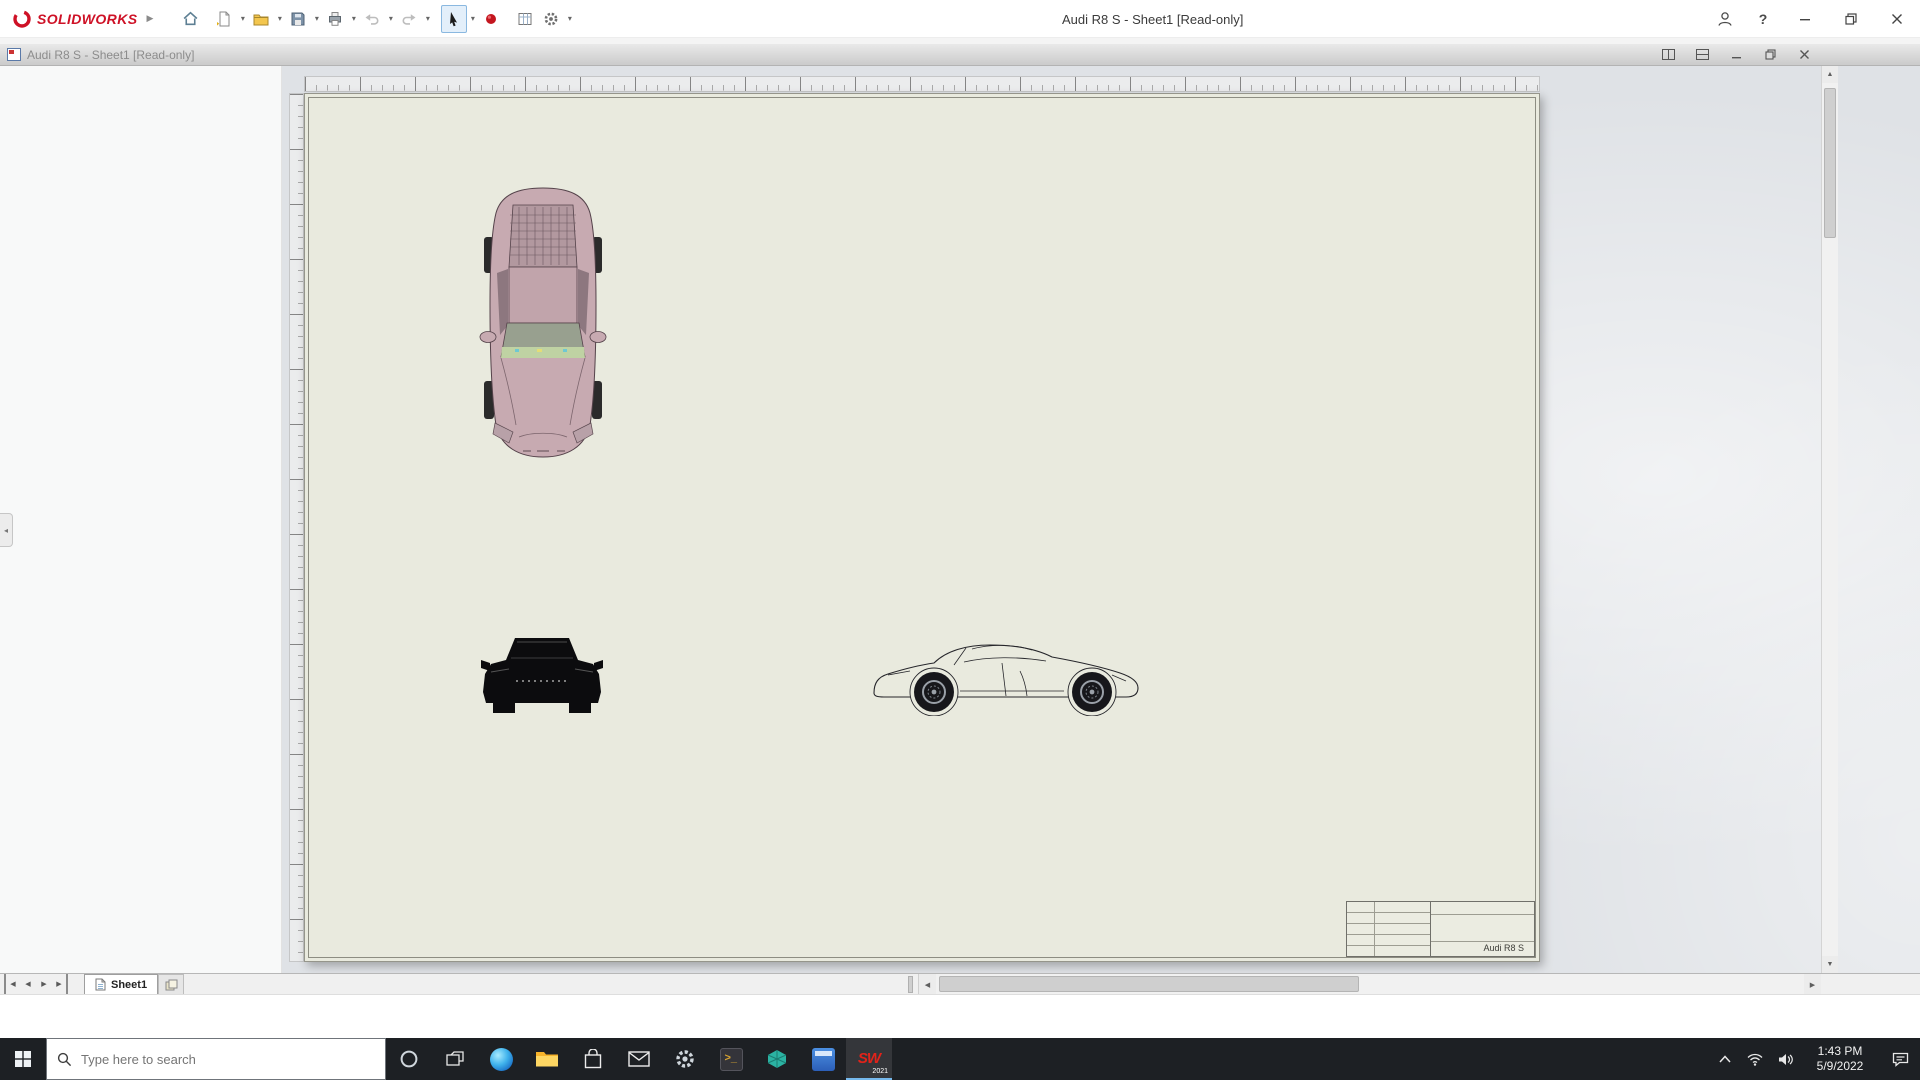 This screenshot has height=1080, width=1920. What do you see at coordinates (1503, 948) in the screenshot?
I see `title-block-part-name: Audi R8 S` at bounding box center [1503, 948].